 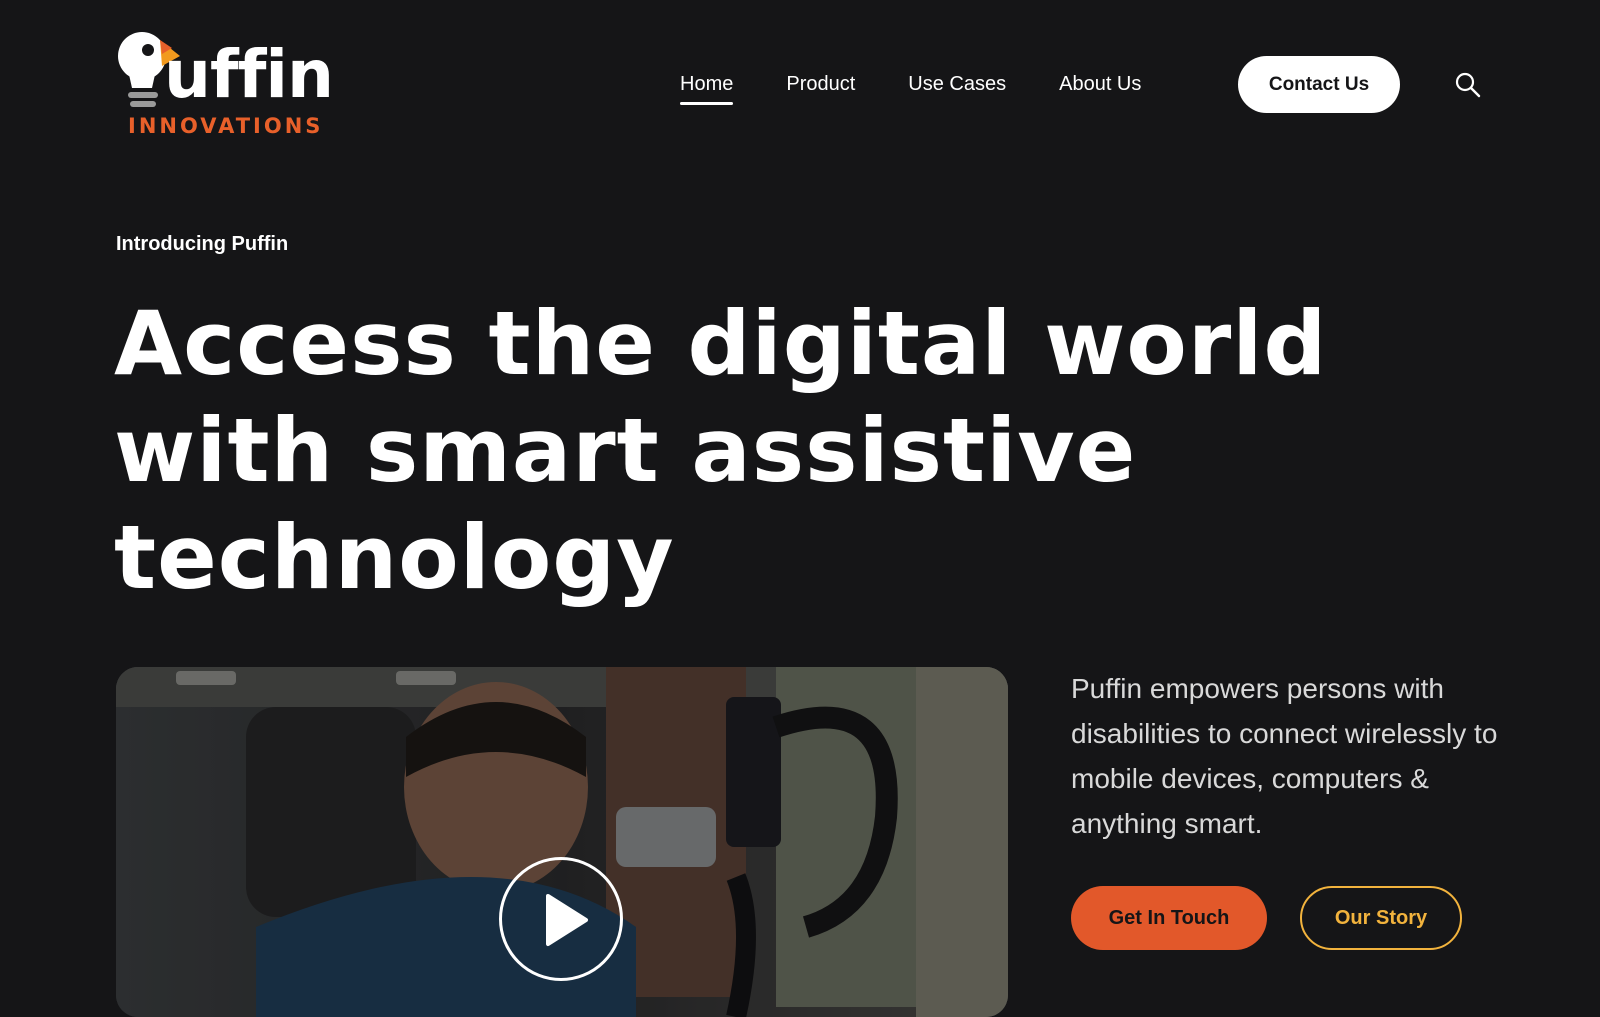 I want to click on brand-subtitle: INNOVATIONS, so click(x=226, y=126).